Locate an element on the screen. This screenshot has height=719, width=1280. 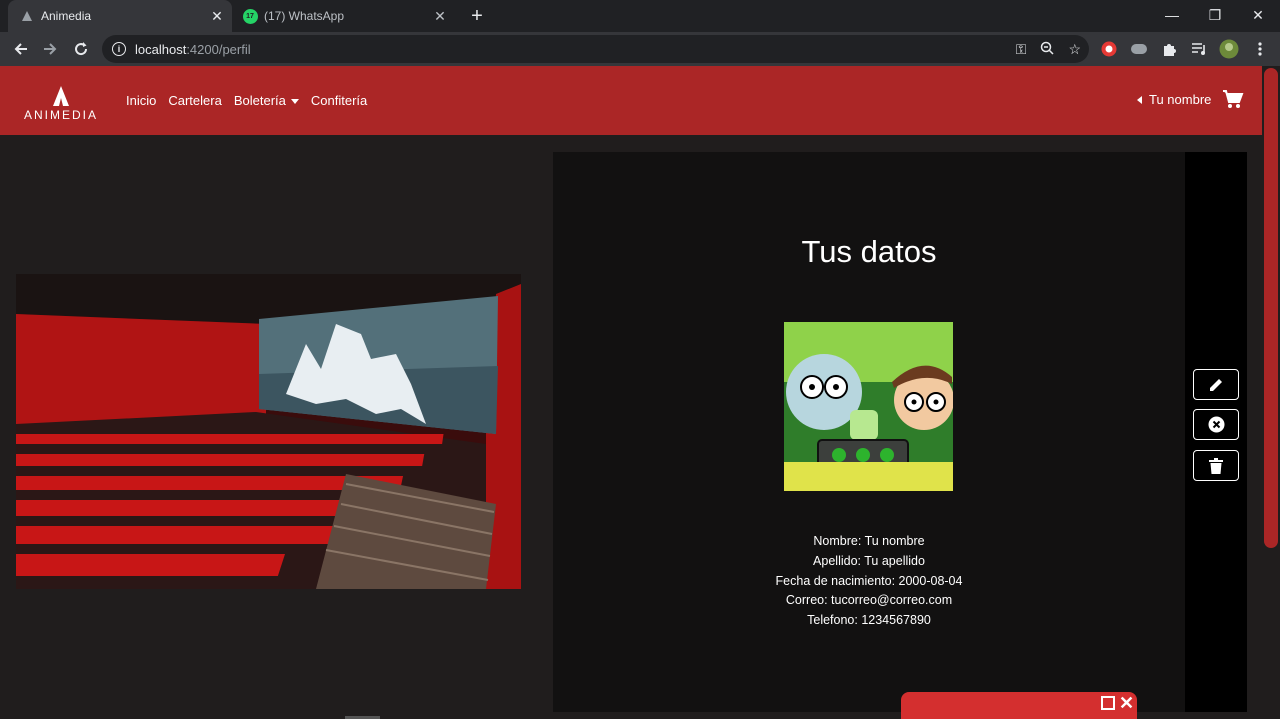
edit-icon is located at coordinates (1216, 384).